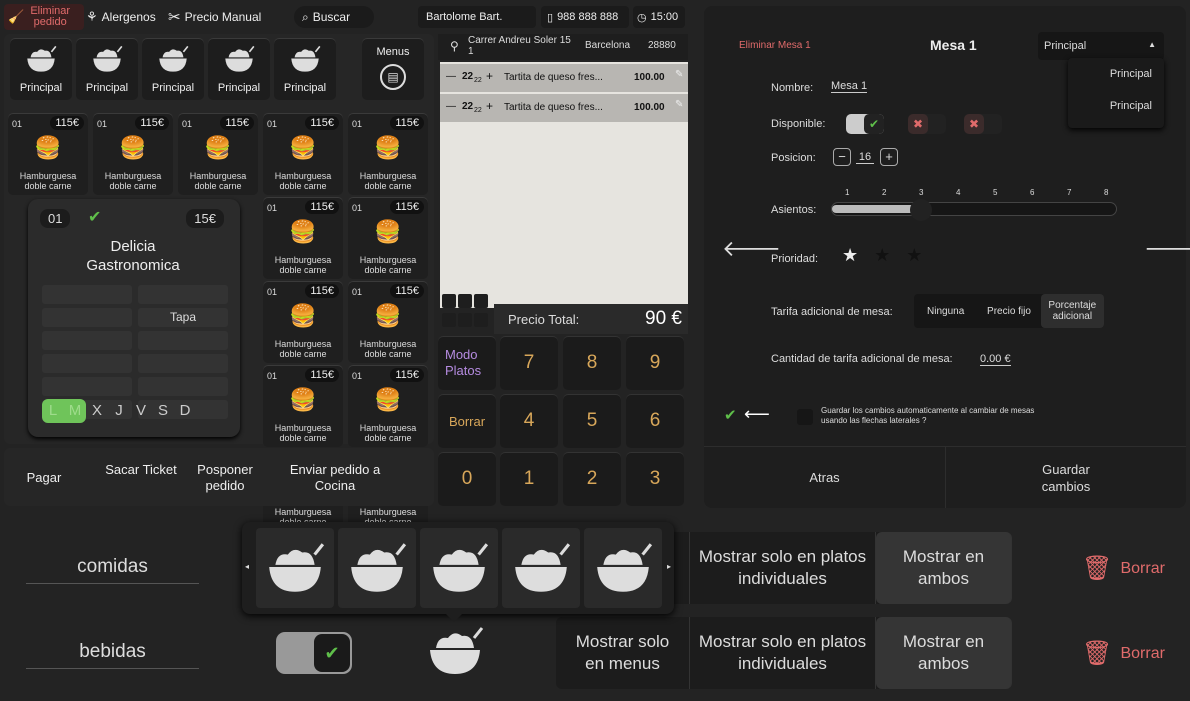  I want to click on seats-slider-handle, so click(921, 210).